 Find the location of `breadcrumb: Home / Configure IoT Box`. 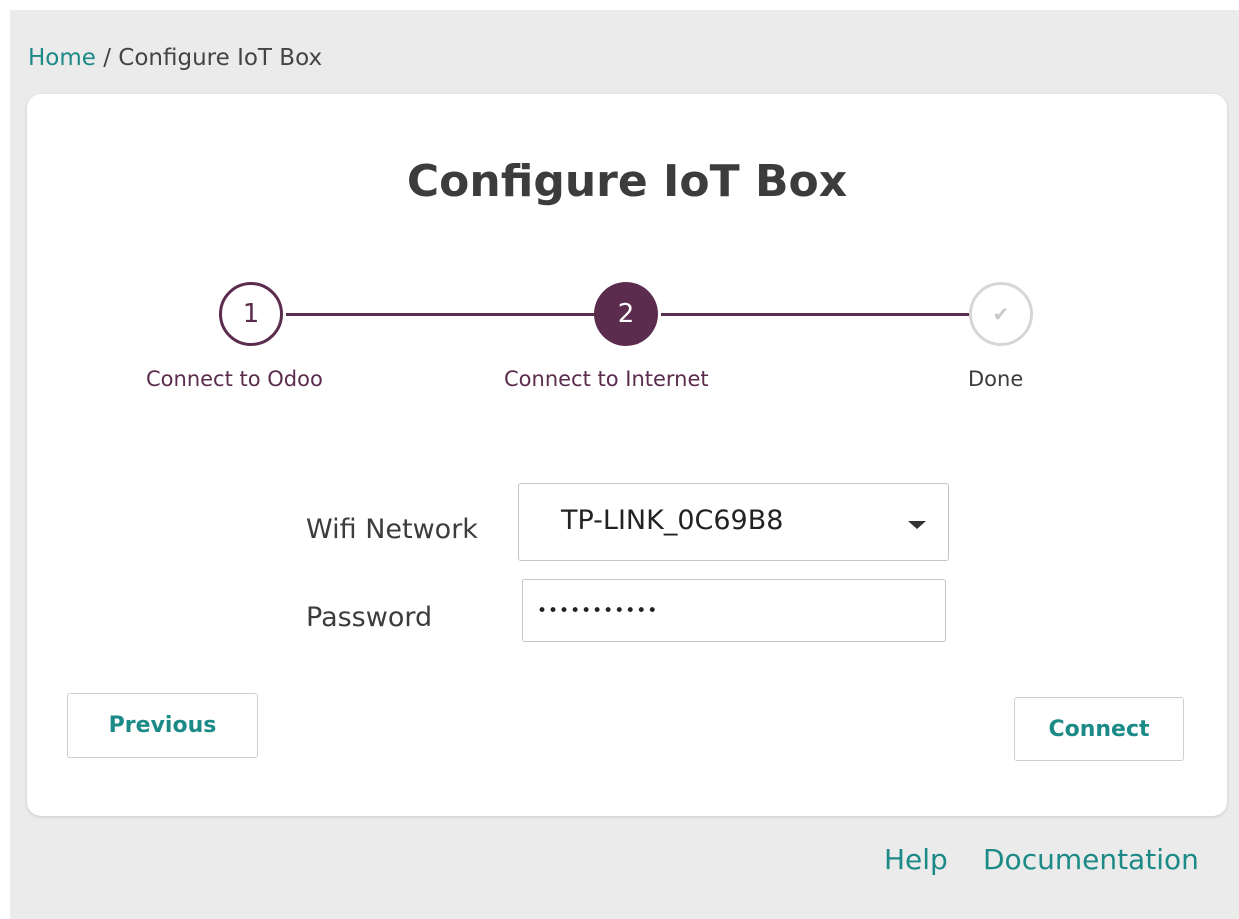

breadcrumb: Home / Configure IoT Box is located at coordinates (175, 58).